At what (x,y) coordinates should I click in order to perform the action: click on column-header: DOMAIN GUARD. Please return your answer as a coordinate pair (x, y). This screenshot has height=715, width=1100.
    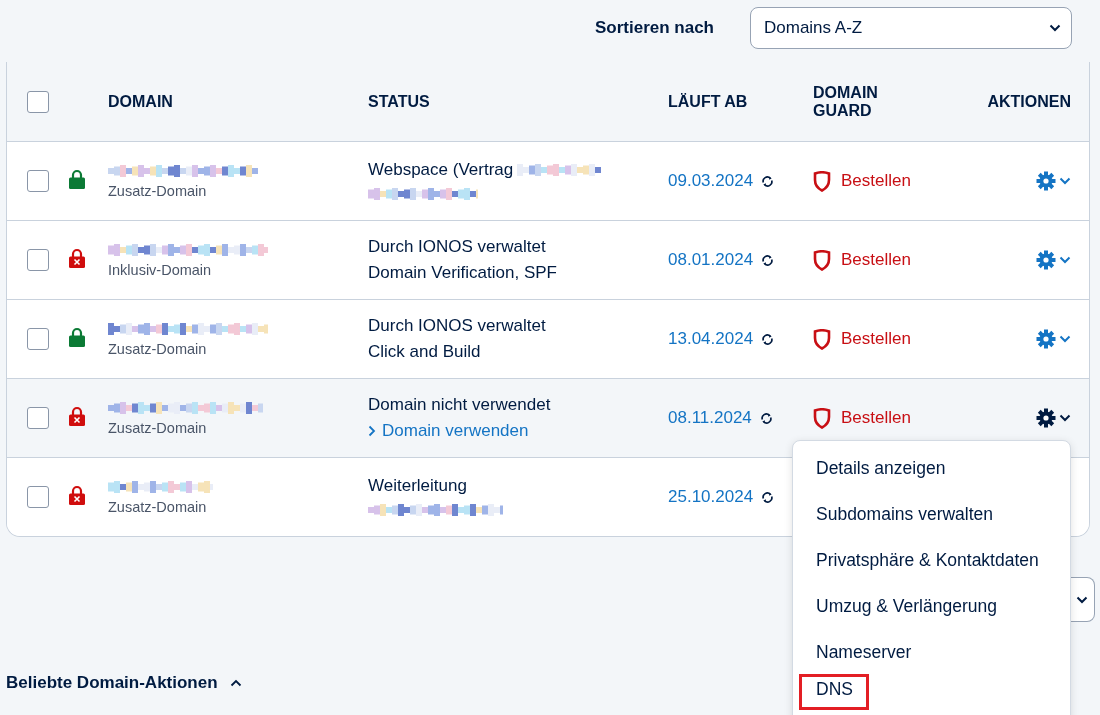
    Looking at the image, I should click on (846, 101).